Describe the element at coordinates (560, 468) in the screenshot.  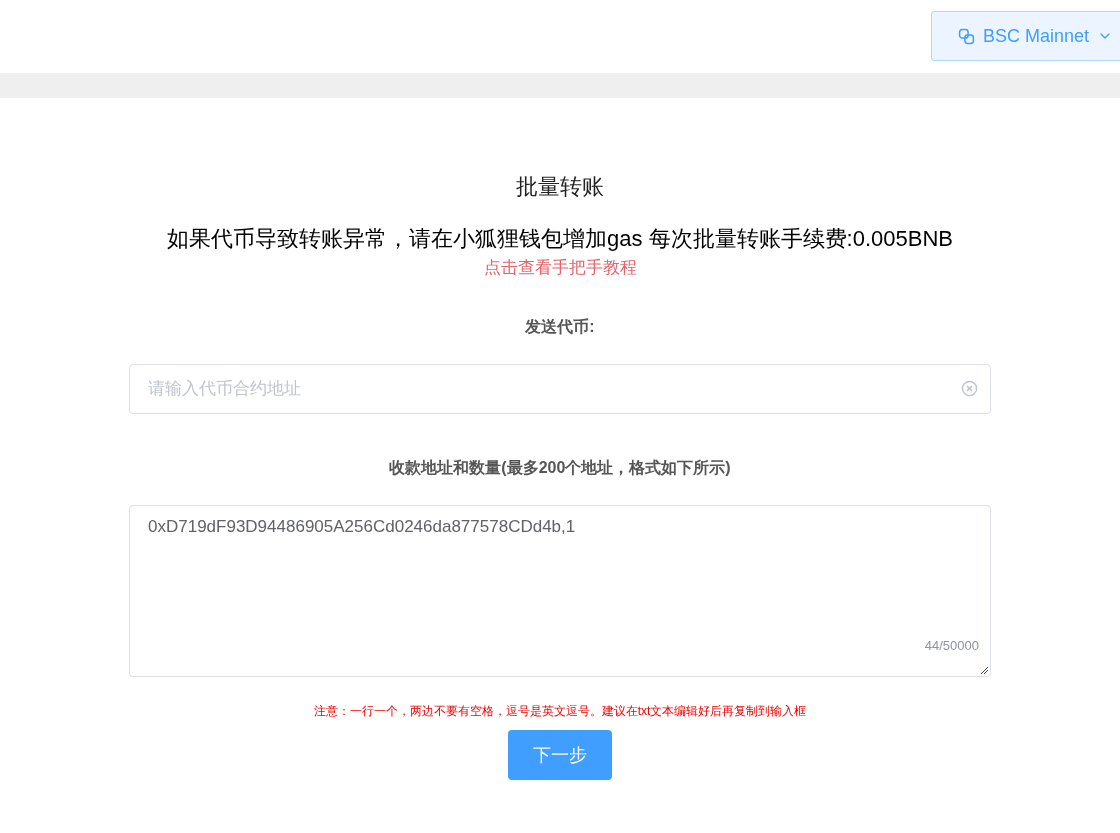
I see `recipients-label: 收款地址和数量(最多200个地址，格式如下所示)` at that location.